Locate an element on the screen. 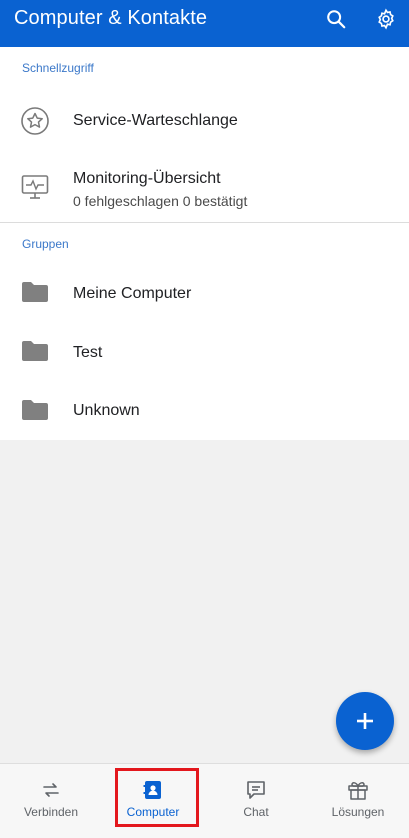 The height and width of the screenshot is (838, 409). nav-item-verbinden: Verbinden is located at coordinates (51, 801).